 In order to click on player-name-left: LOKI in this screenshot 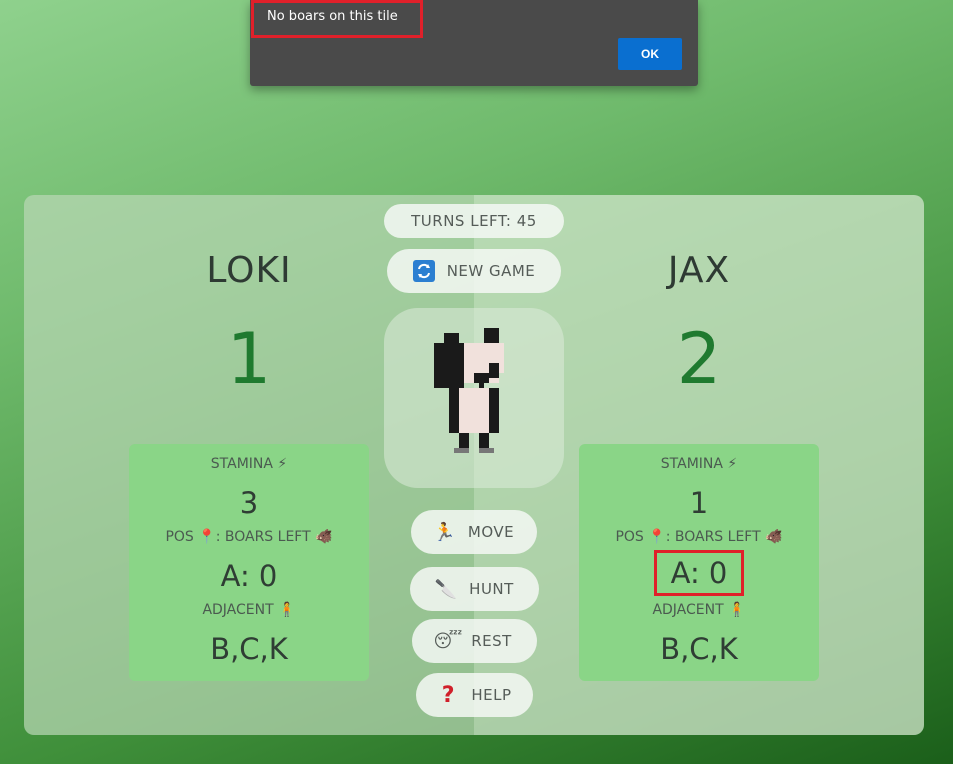, I will do `click(249, 270)`.